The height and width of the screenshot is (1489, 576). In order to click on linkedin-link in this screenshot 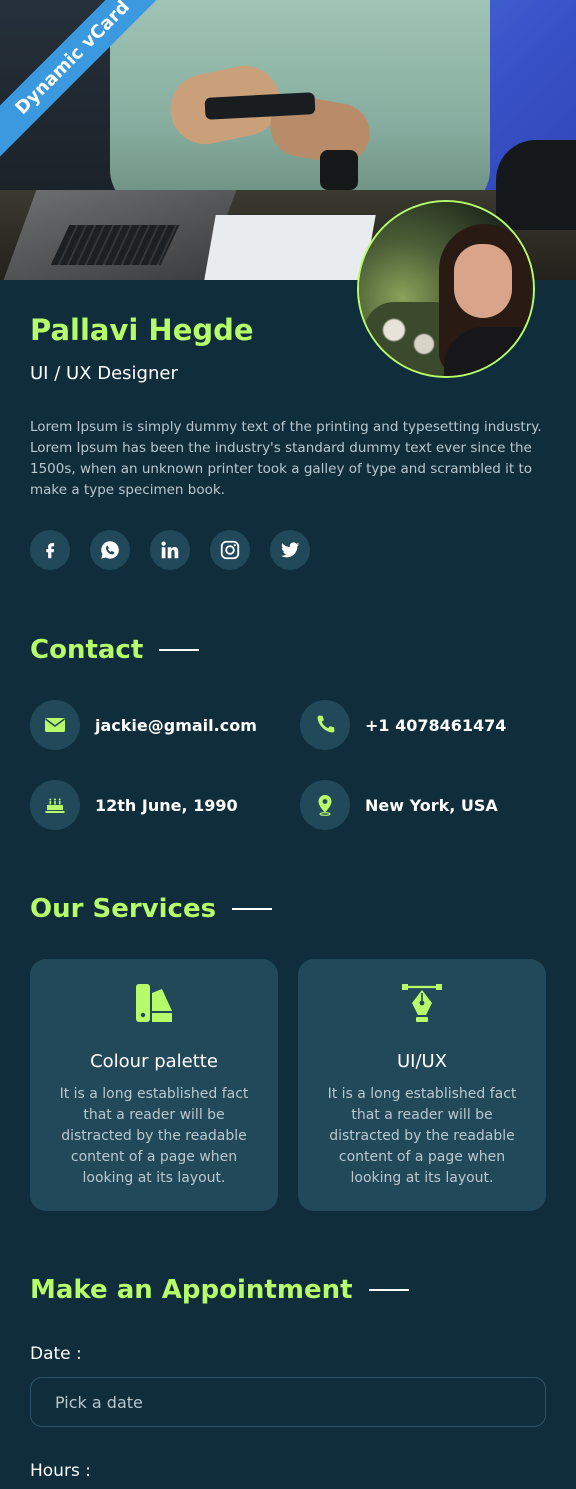, I will do `click(170, 550)`.